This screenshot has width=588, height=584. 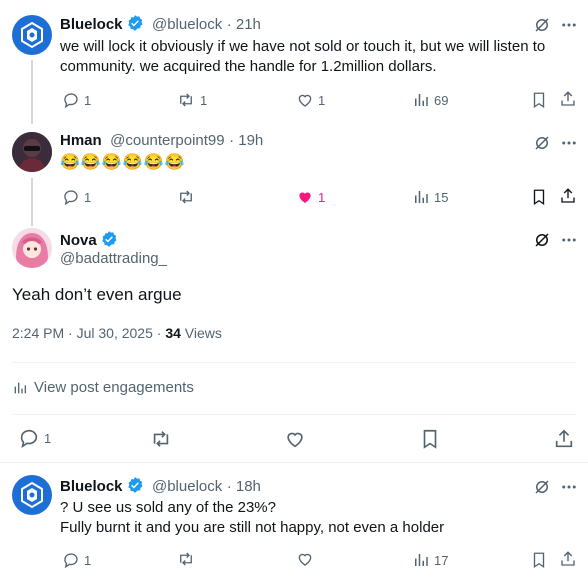 I want to click on view-count: 17, so click(x=441, y=560).